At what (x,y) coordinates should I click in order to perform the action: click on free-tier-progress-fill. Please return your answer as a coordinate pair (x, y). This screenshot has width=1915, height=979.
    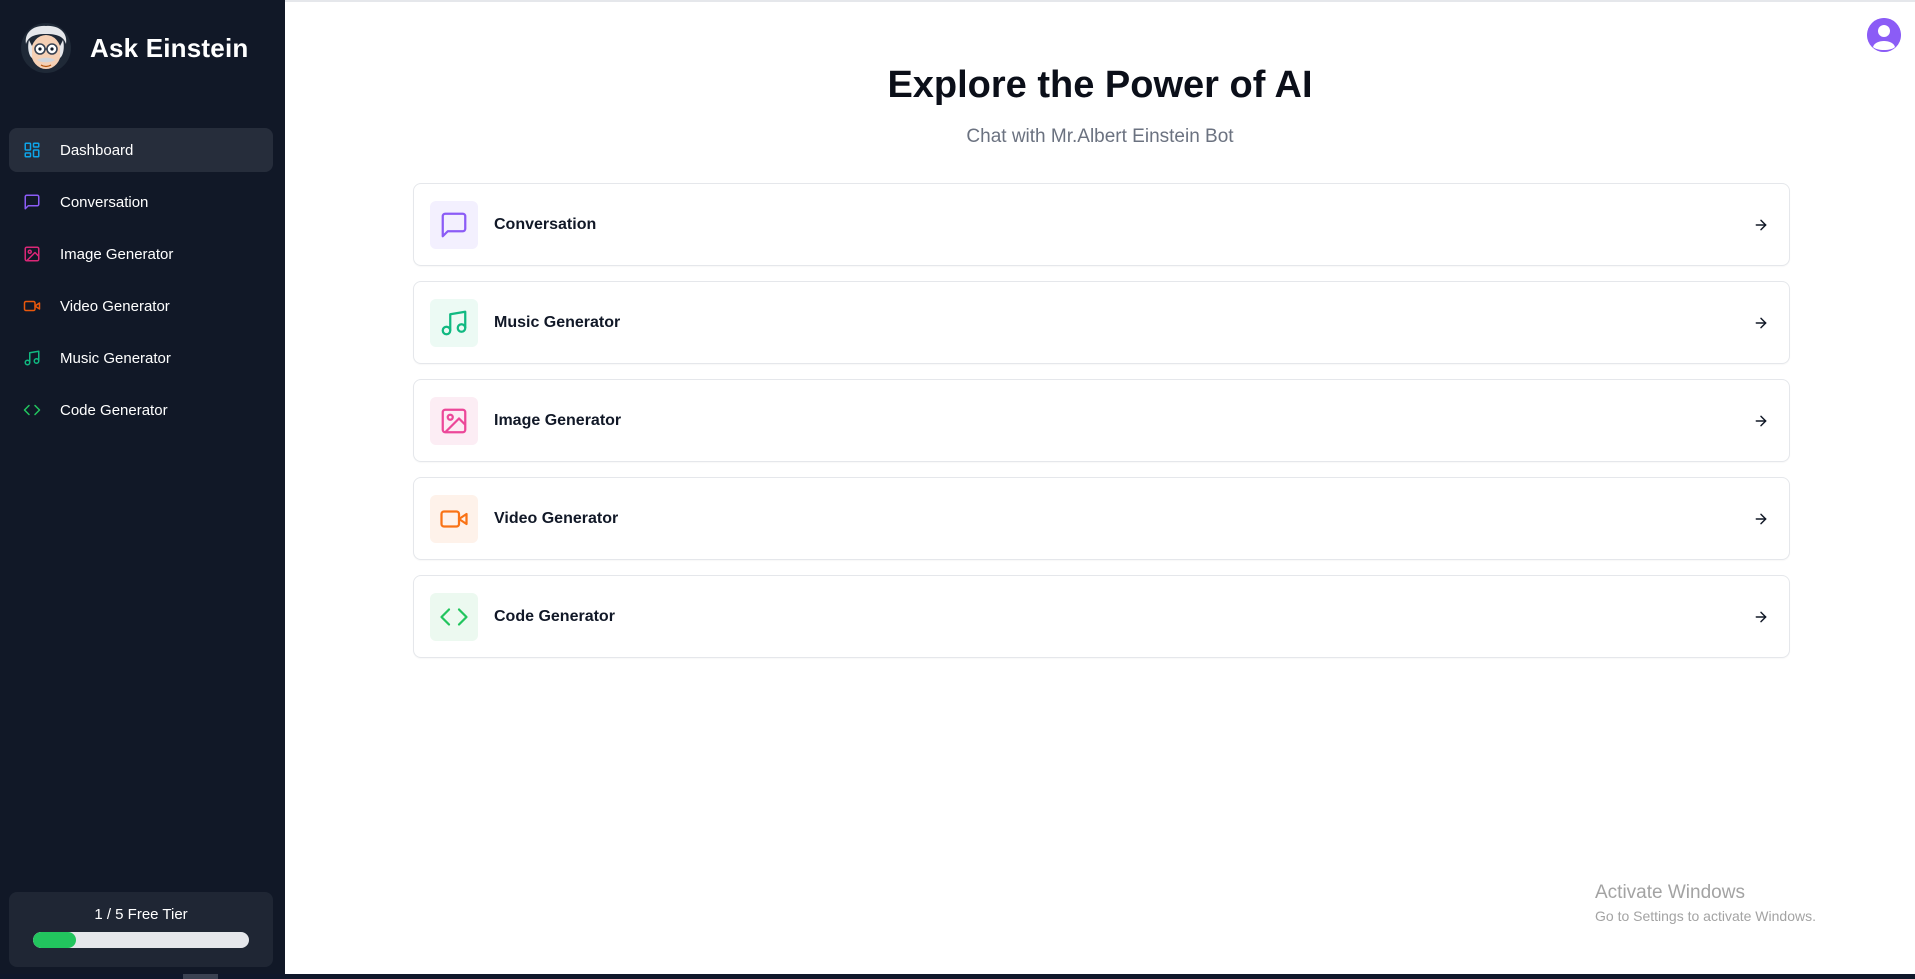
    Looking at the image, I should click on (55, 940).